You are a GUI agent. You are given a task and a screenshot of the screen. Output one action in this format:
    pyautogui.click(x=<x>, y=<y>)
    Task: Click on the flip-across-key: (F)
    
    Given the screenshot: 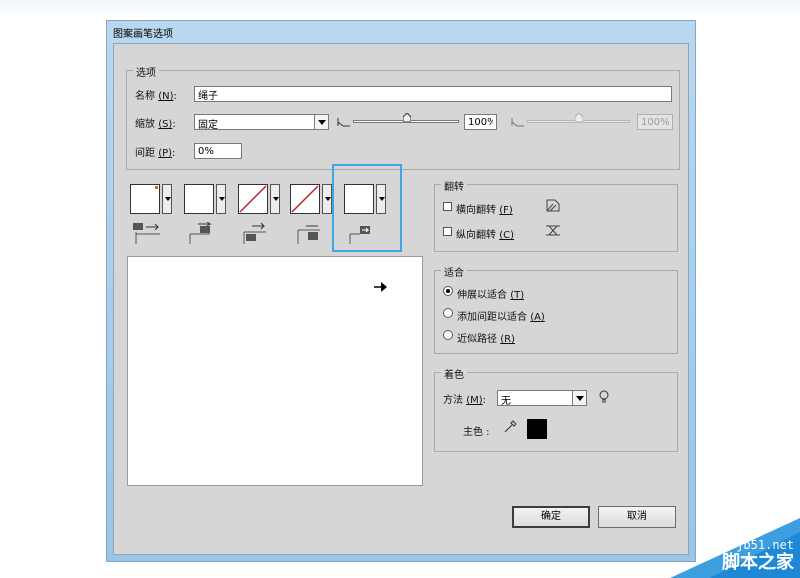 What is the action you would take?
    pyautogui.click(x=506, y=210)
    